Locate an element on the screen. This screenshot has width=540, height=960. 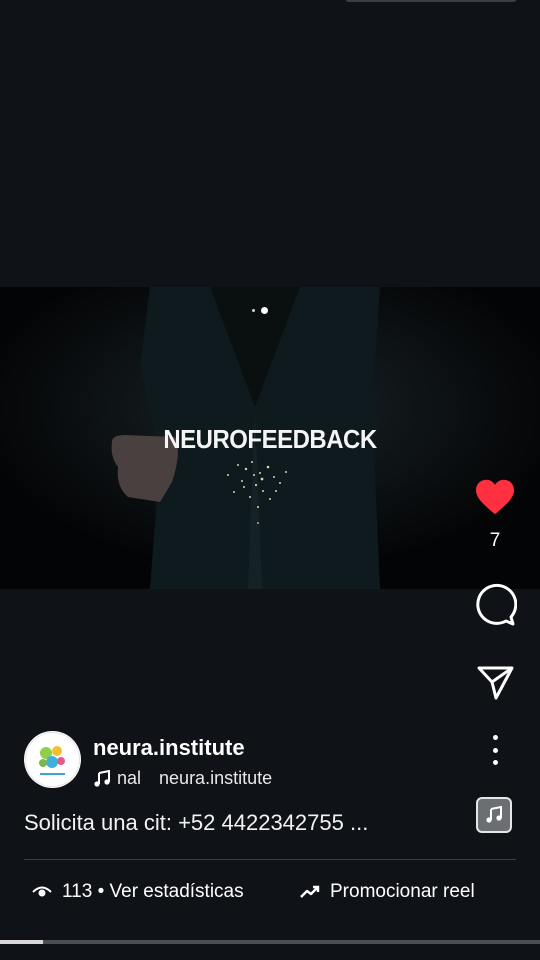
comment-icon is located at coordinates (496, 604).